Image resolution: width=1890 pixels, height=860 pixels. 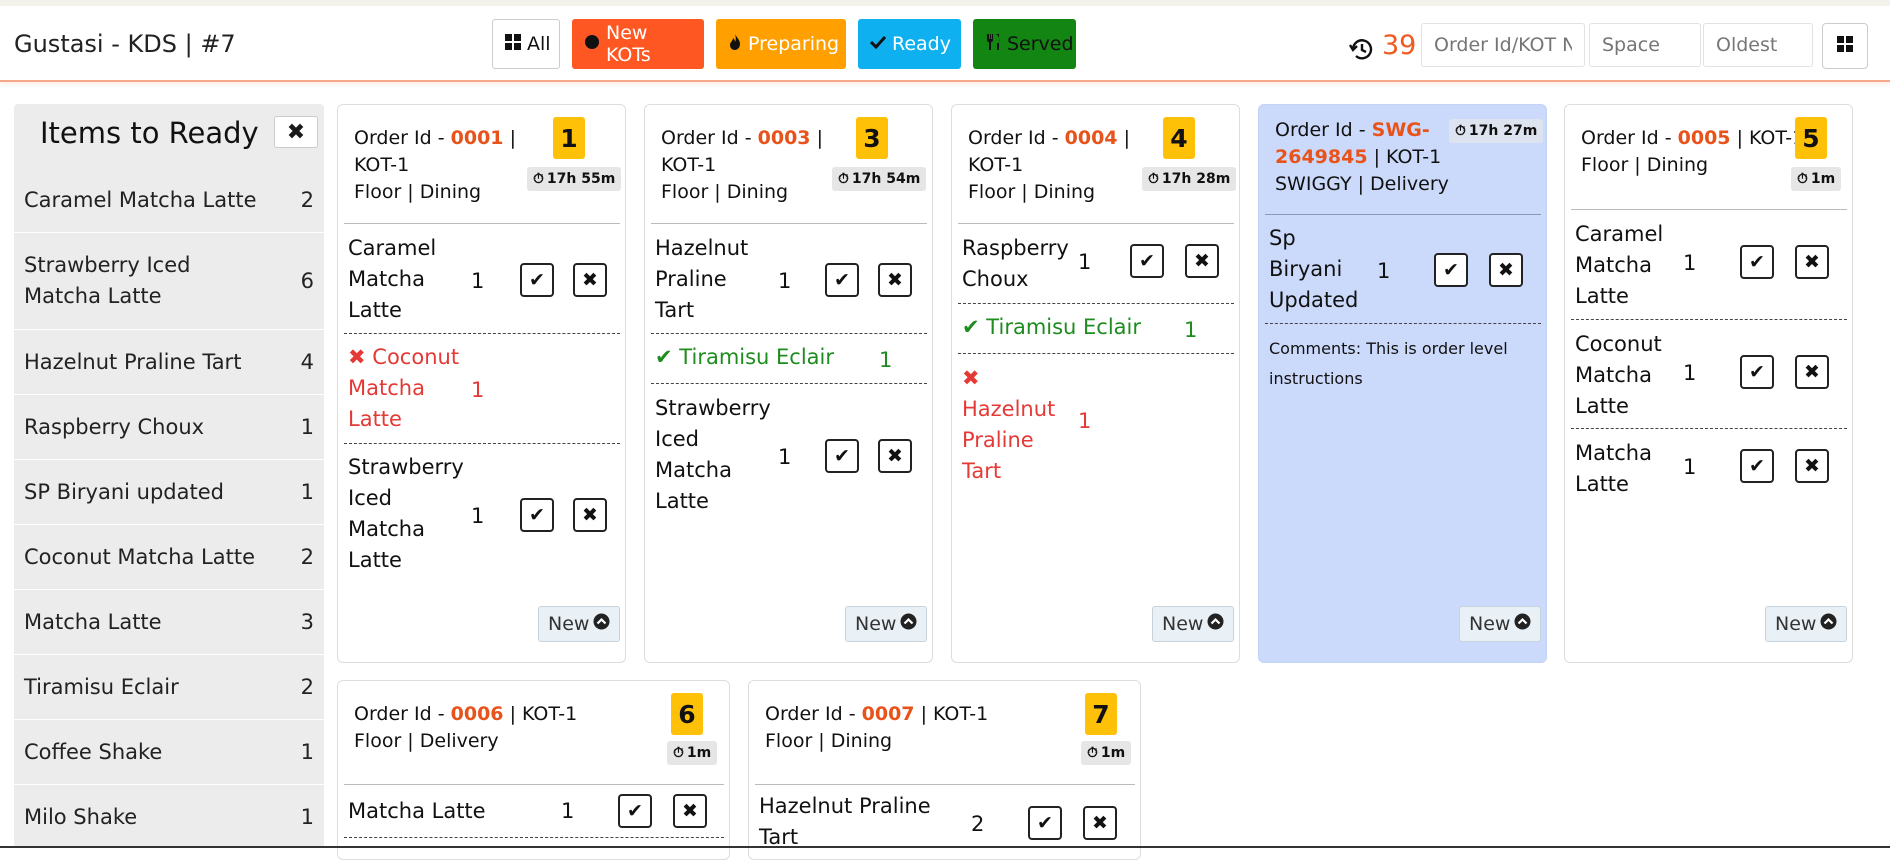 What do you see at coordinates (638, 44) in the screenshot?
I see `filter-new-kots-button: New KOTs` at bounding box center [638, 44].